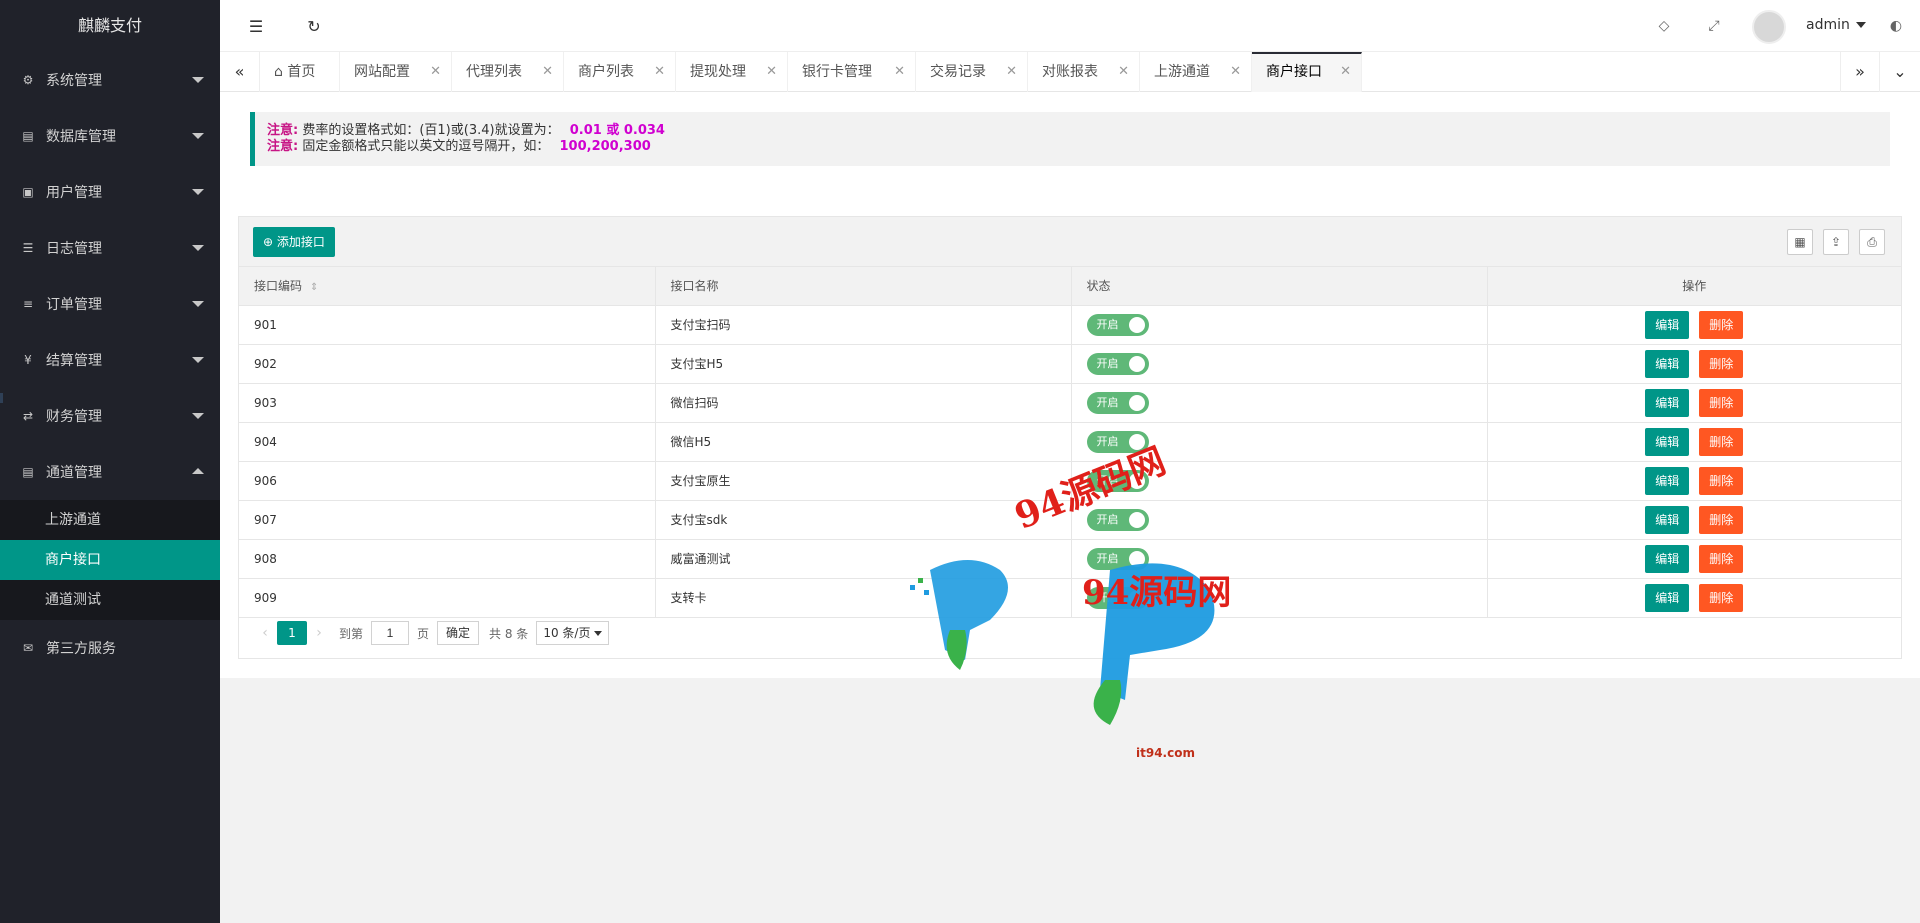 The image size is (1920, 923). Describe the element at coordinates (508, 72) in the screenshot. I see `tab-2: 代理列表 ✕` at that location.